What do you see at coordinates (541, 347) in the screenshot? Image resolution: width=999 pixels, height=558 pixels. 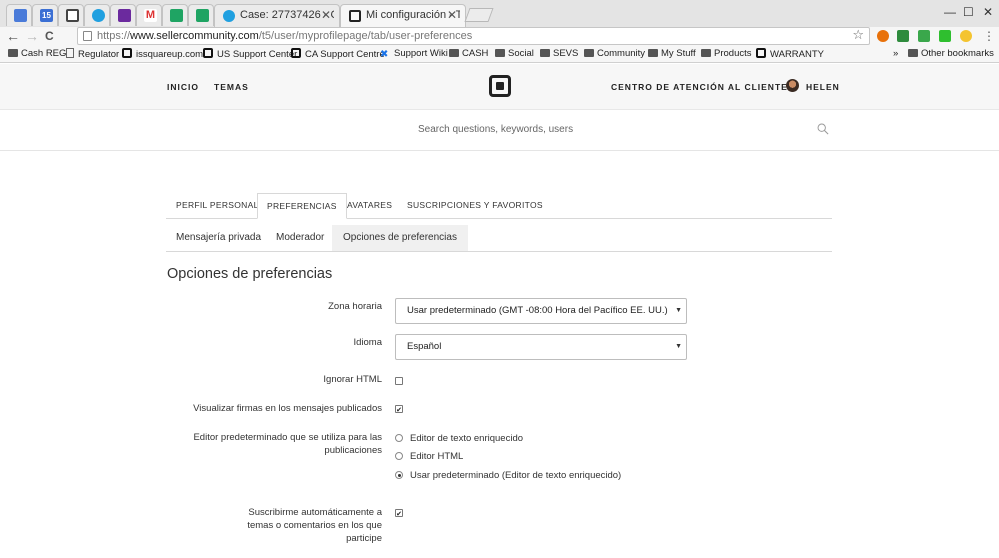 I see `language-select: Español ▼` at bounding box center [541, 347].